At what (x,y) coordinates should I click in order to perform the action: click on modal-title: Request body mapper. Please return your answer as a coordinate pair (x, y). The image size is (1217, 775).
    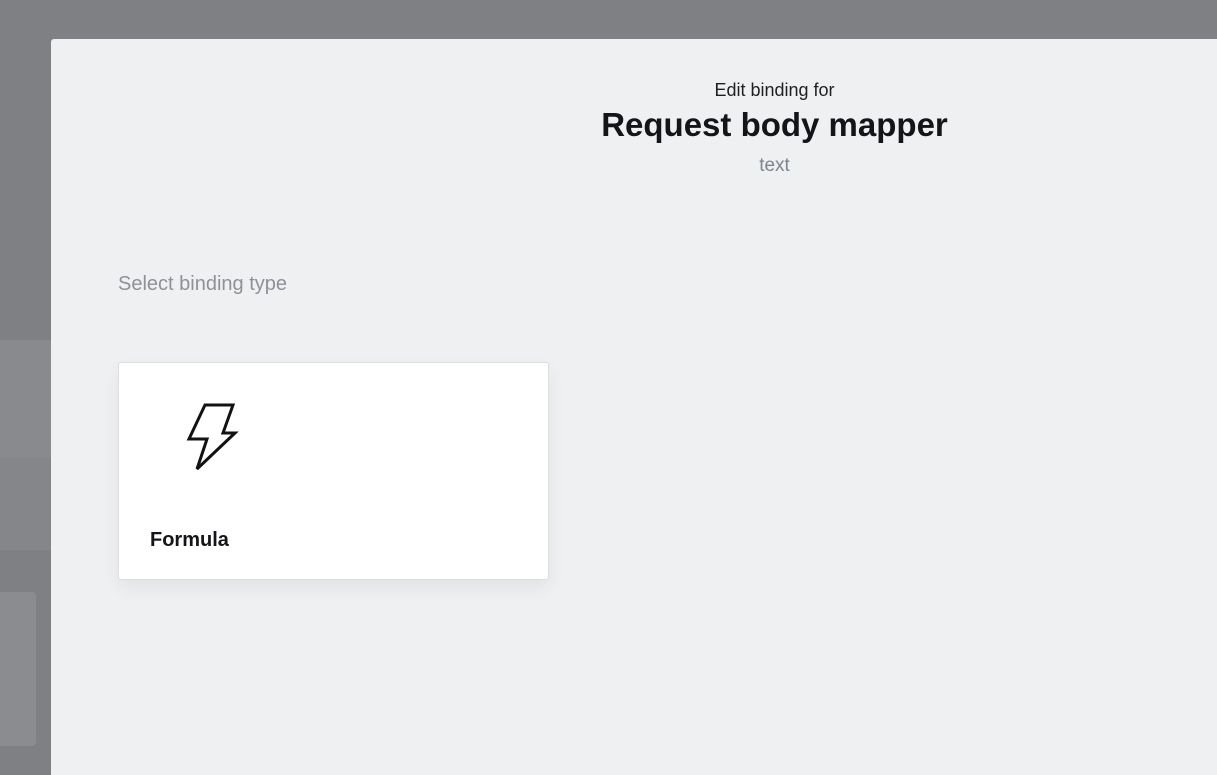
    Looking at the image, I should click on (774, 124).